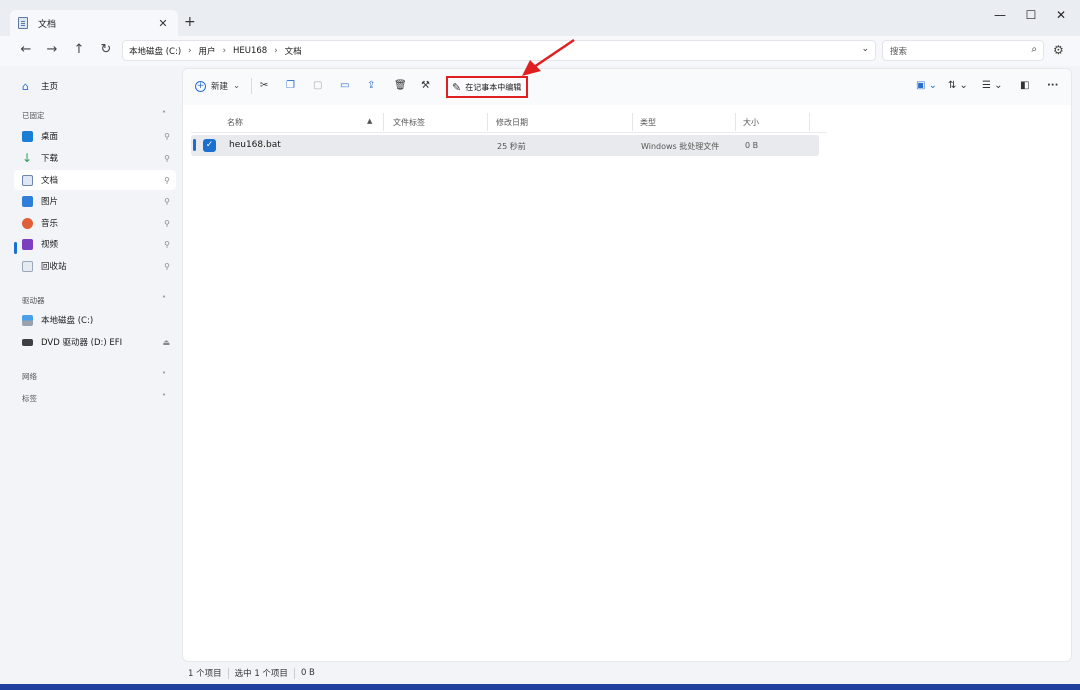  Describe the element at coordinates (26, 49) in the screenshot. I see `back-button: ←` at that location.